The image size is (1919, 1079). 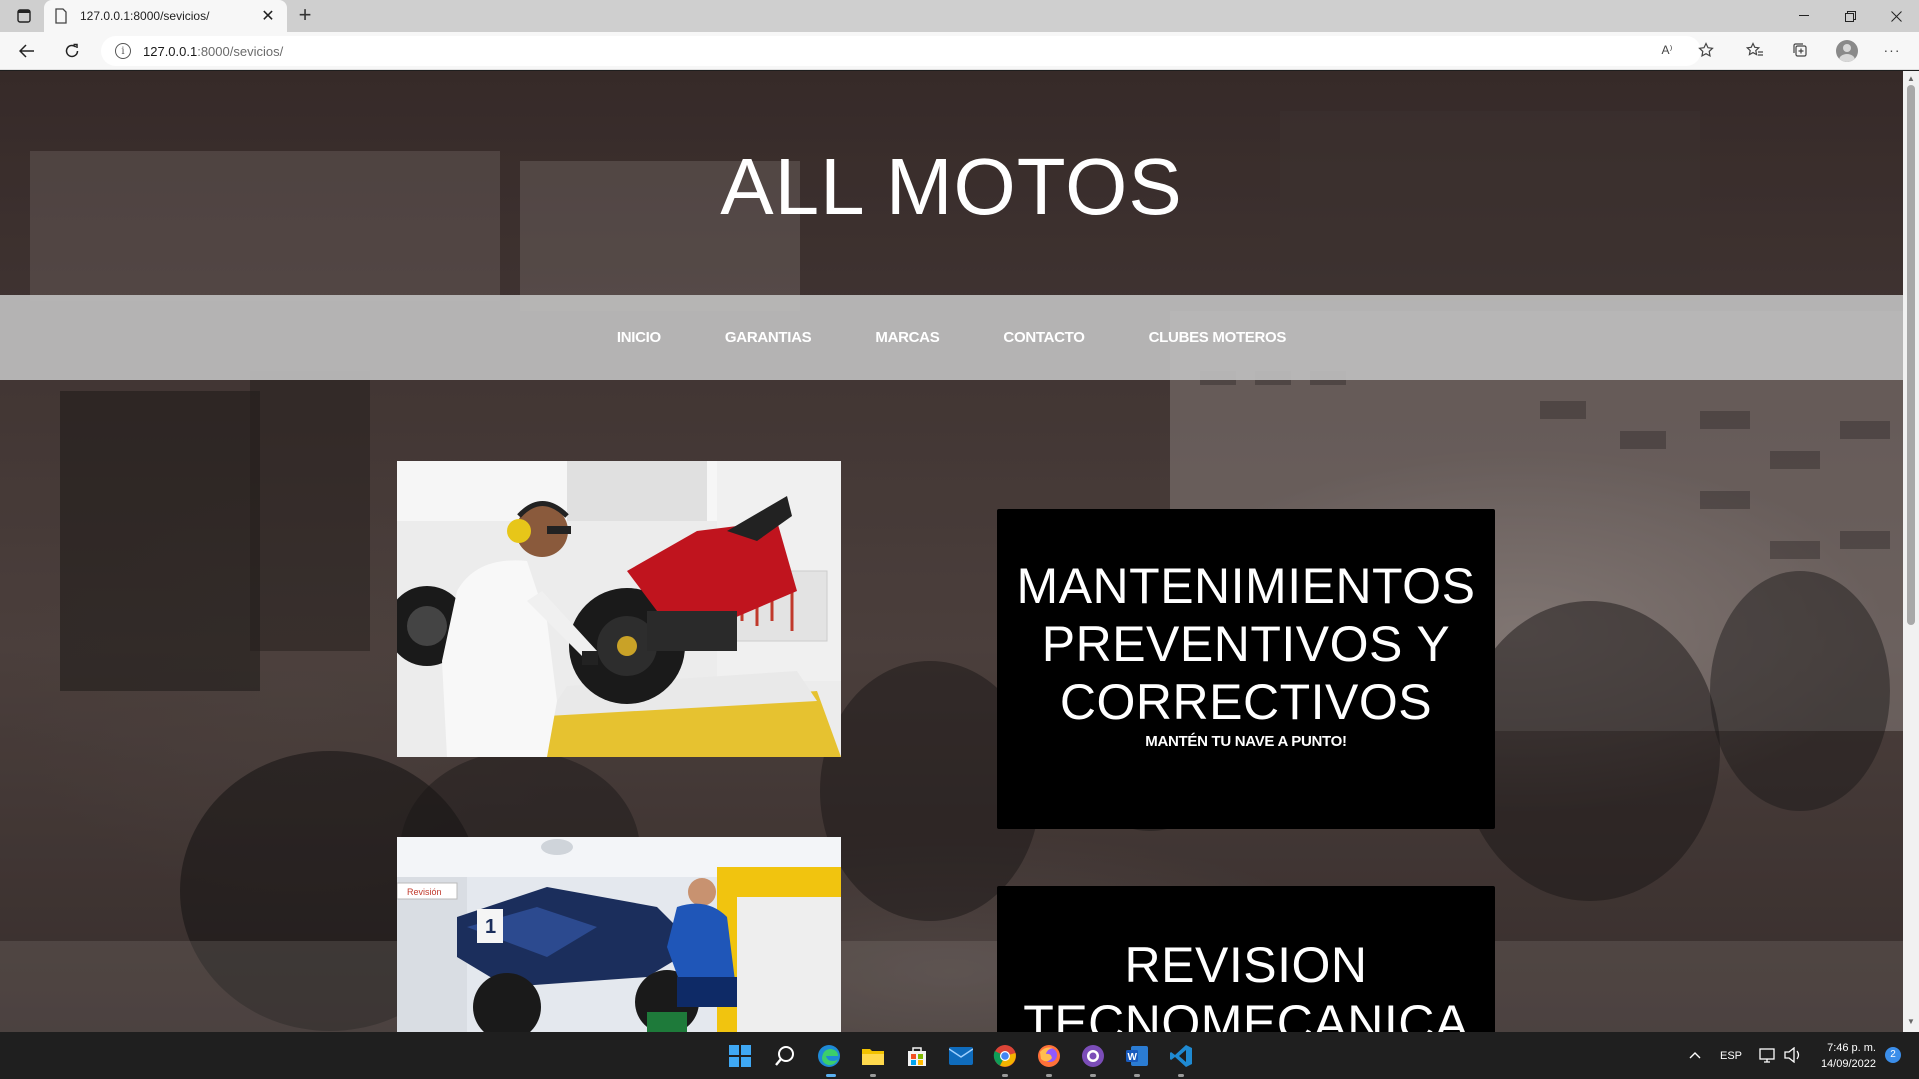 I want to click on scroll-down-icon: ▼, so click(x=1911, y=1022).